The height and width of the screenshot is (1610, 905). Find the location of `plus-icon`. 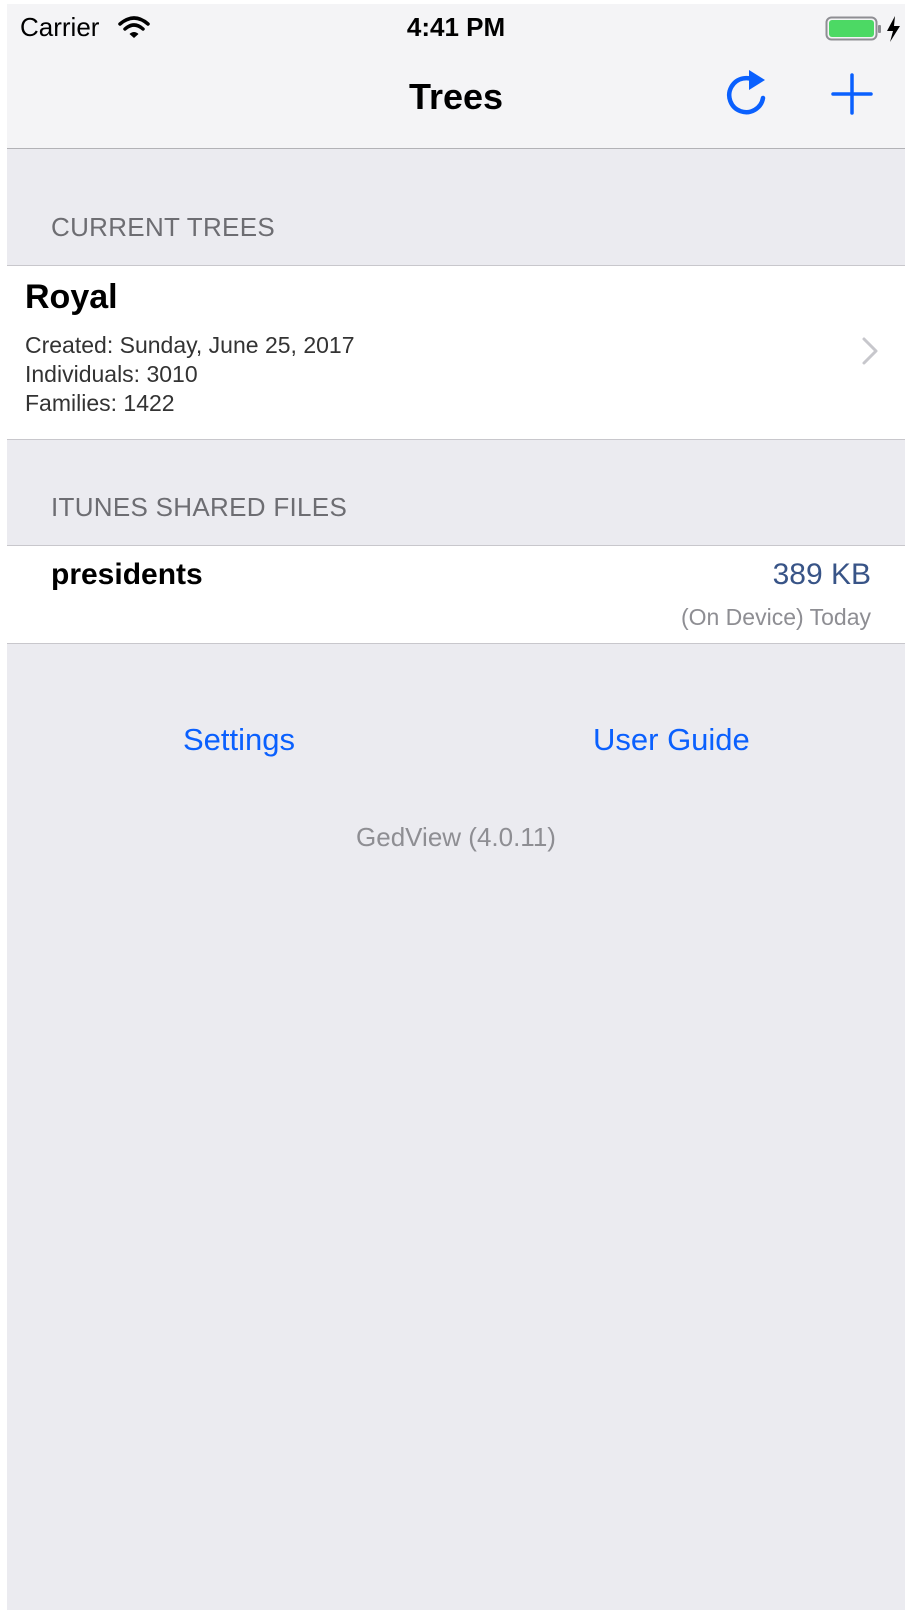

plus-icon is located at coordinates (852, 94).